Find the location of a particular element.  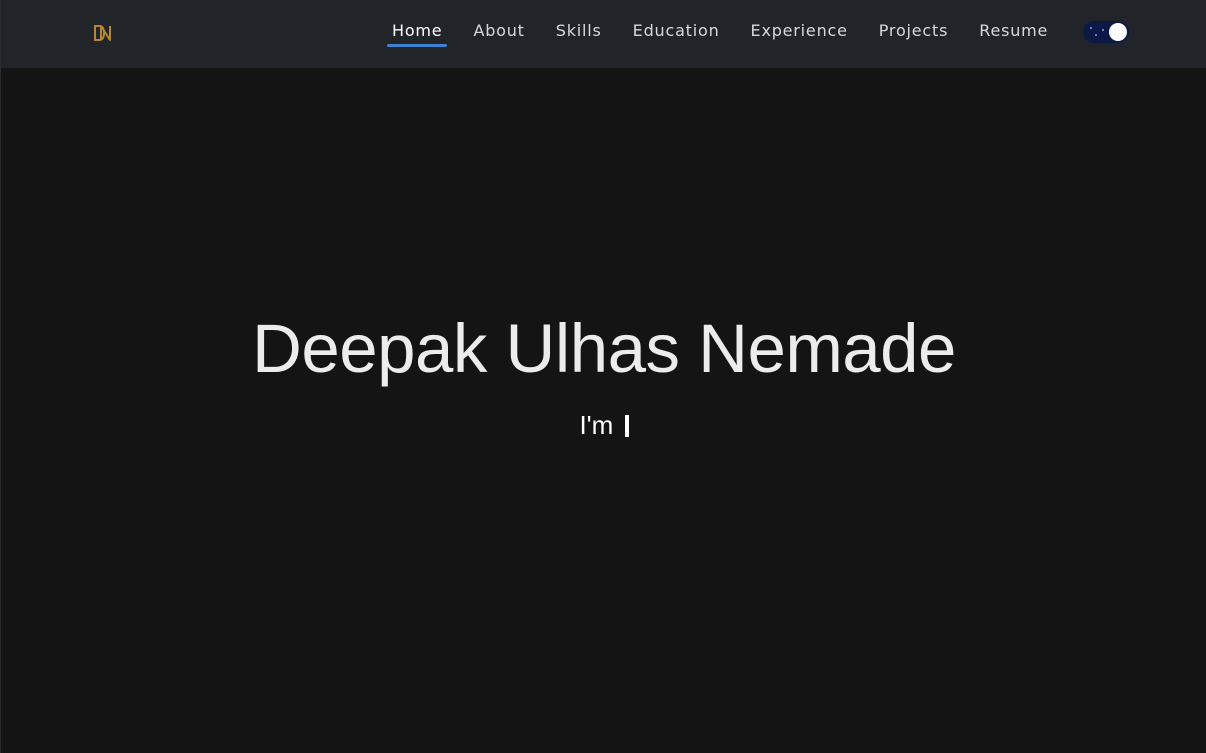

nav-link-skills: Skills is located at coordinates (579, 31).